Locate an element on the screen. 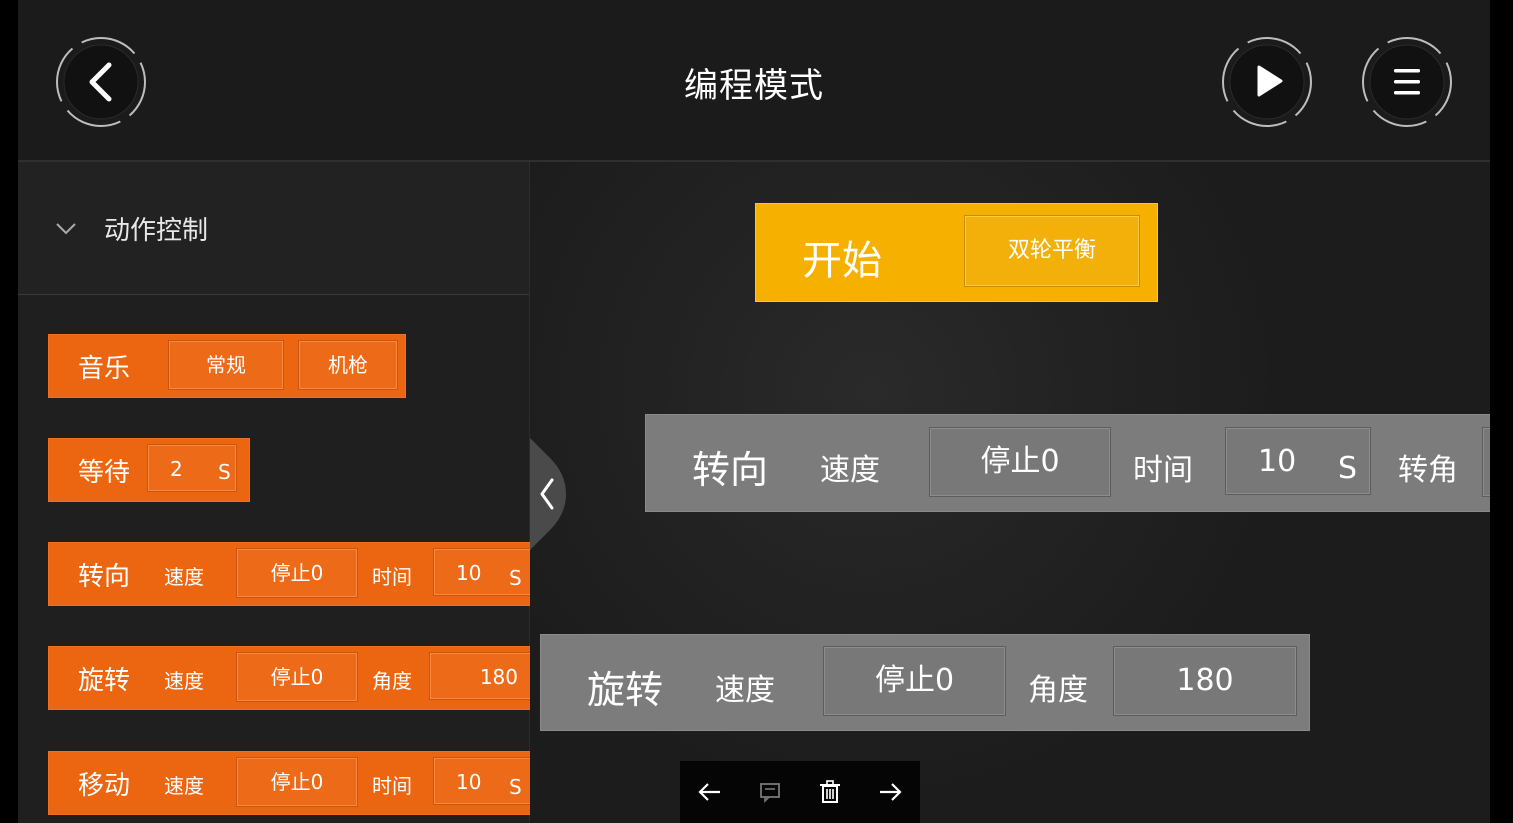  comment-icon is located at coordinates (770, 793).